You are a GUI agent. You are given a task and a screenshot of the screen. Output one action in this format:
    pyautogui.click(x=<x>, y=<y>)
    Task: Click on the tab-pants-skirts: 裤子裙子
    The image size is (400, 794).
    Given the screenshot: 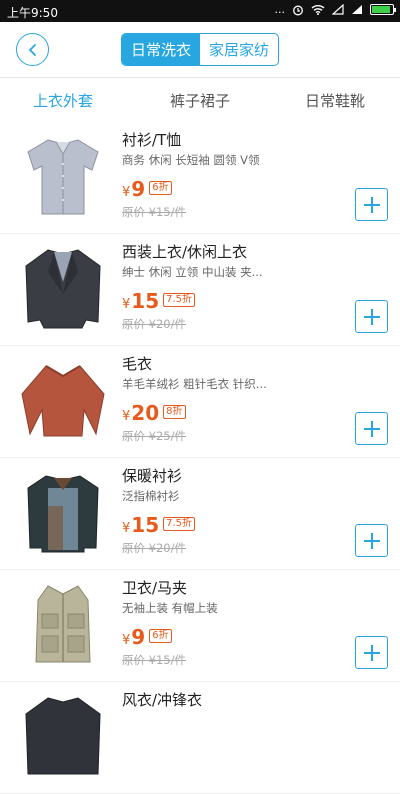 What is the action you would take?
    pyautogui.click(x=200, y=100)
    